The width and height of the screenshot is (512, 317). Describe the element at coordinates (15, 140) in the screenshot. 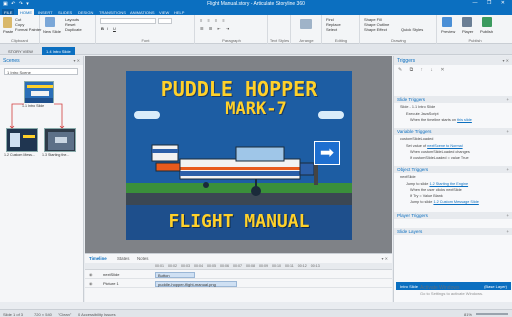

I see `thumb-figure` at that location.